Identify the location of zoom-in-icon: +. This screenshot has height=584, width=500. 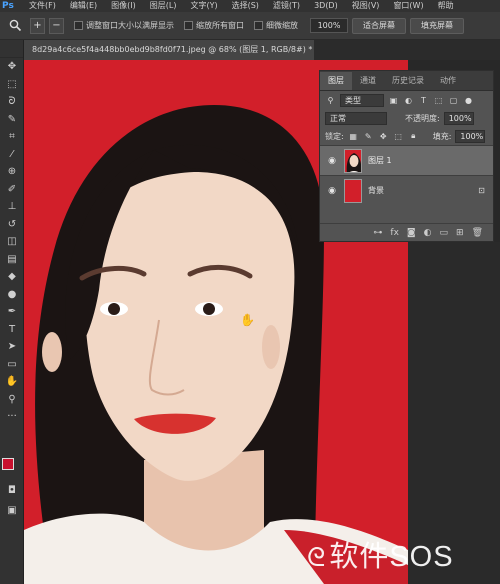
(37, 25).